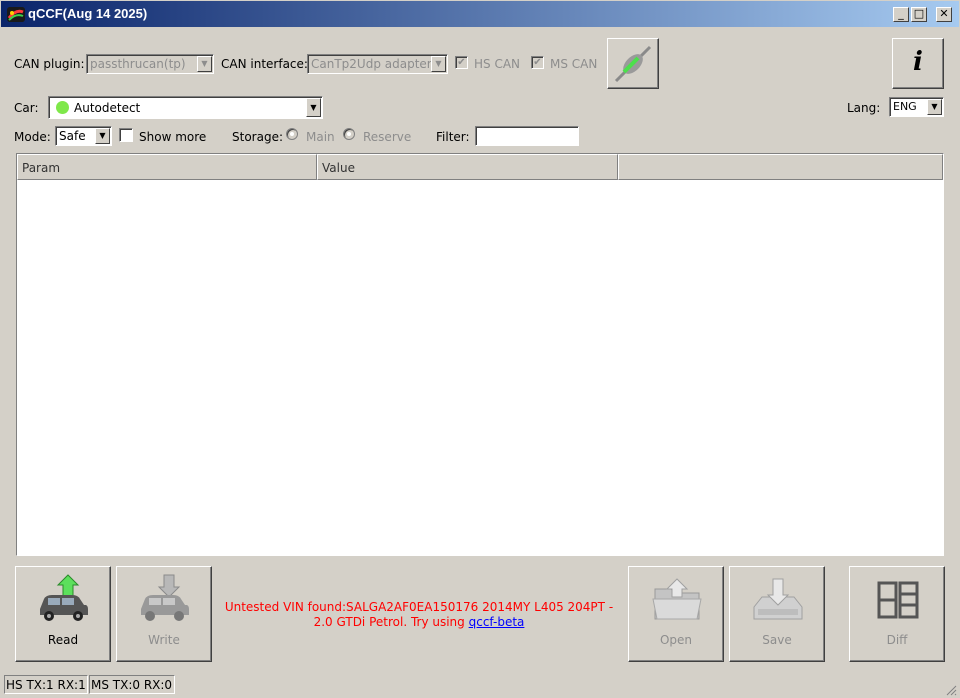 This screenshot has height=698, width=960. I want to click on info-icon: i, so click(918, 62).